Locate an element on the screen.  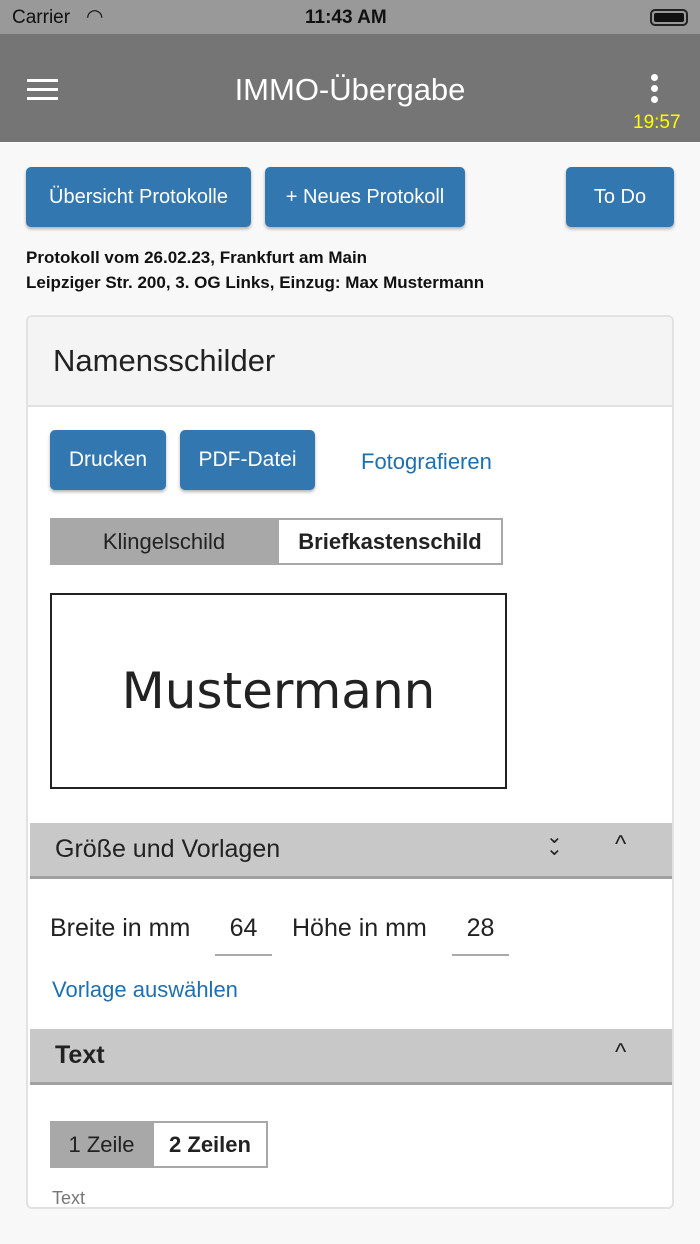
width-input: 64 is located at coordinates (243, 935).